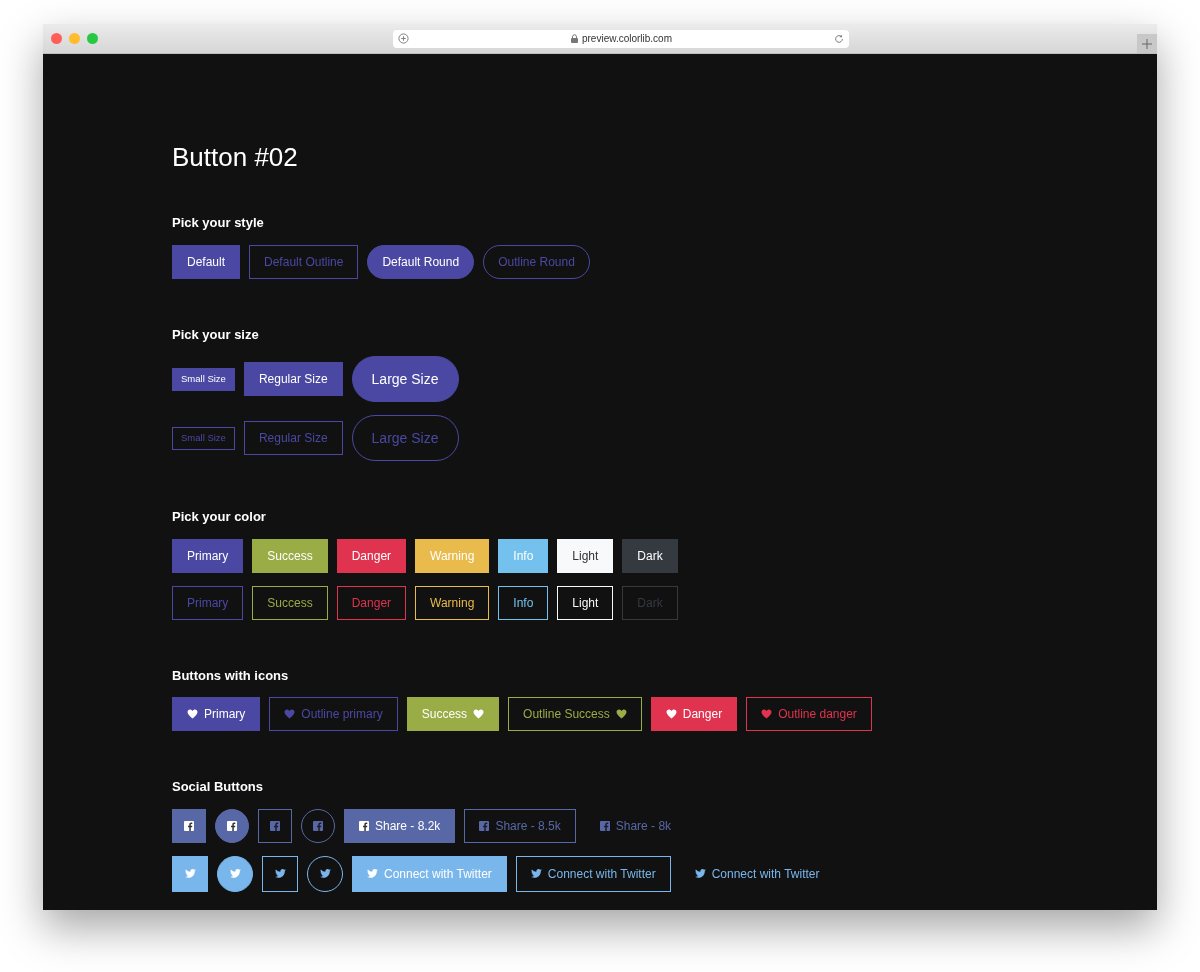  What do you see at coordinates (452, 602) in the screenshot?
I see `button: Warning` at bounding box center [452, 602].